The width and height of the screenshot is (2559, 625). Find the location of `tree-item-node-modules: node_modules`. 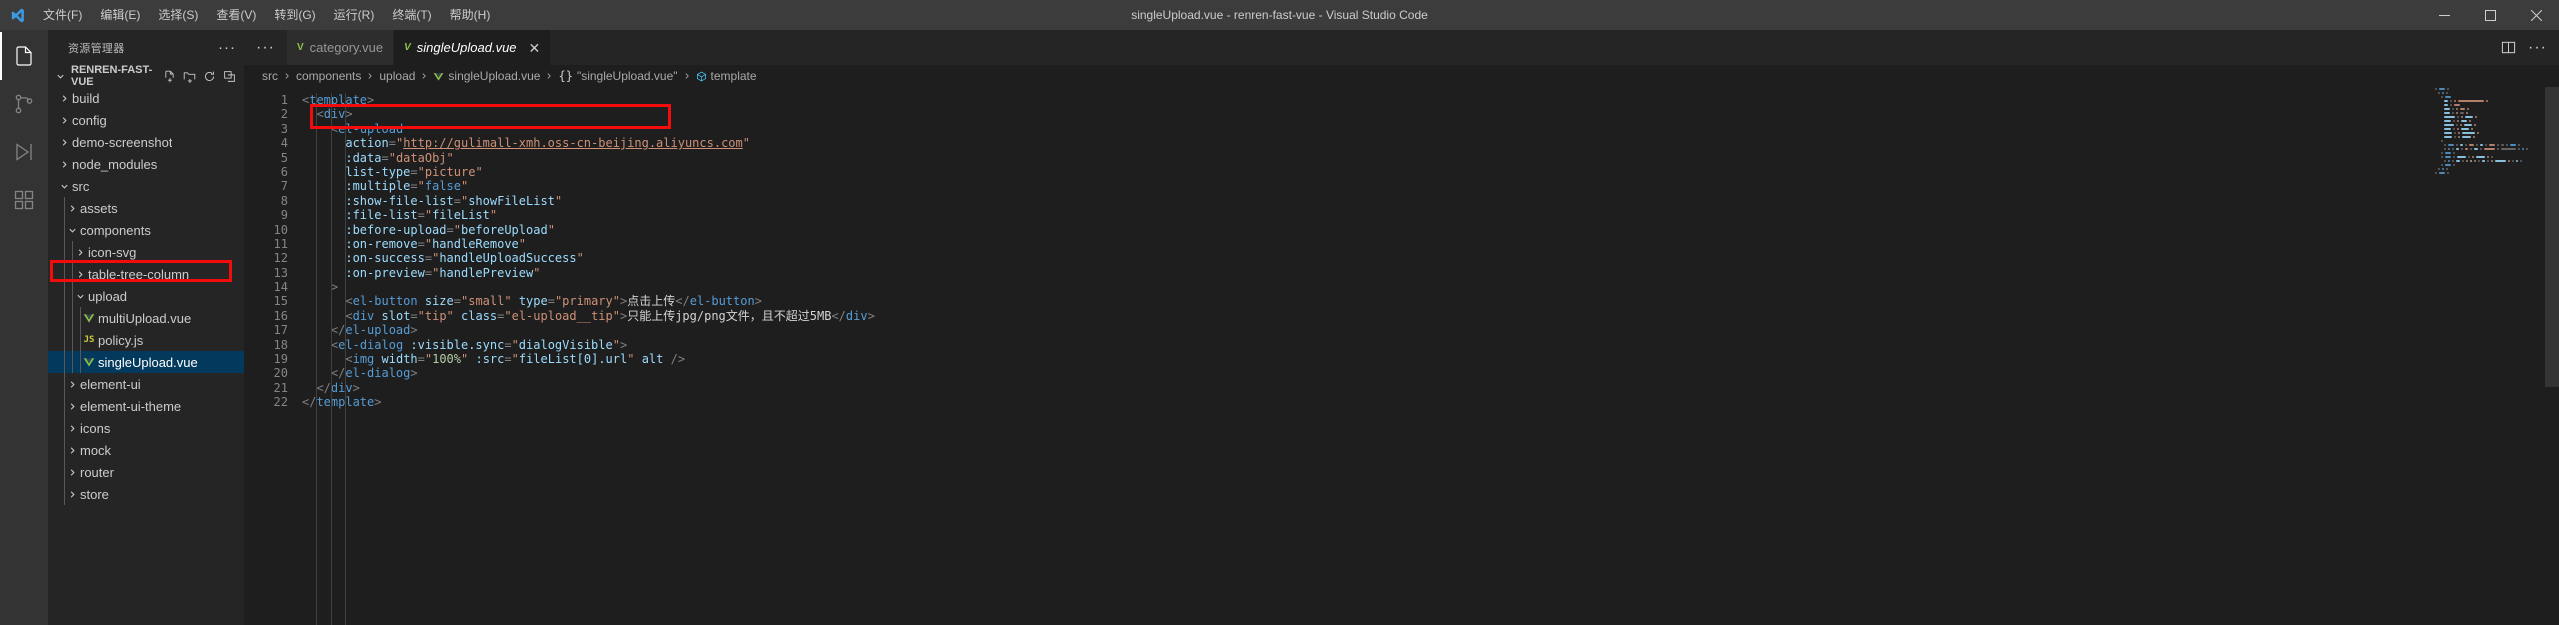

tree-item-node-modules: node_modules is located at coordinates (146, 164).